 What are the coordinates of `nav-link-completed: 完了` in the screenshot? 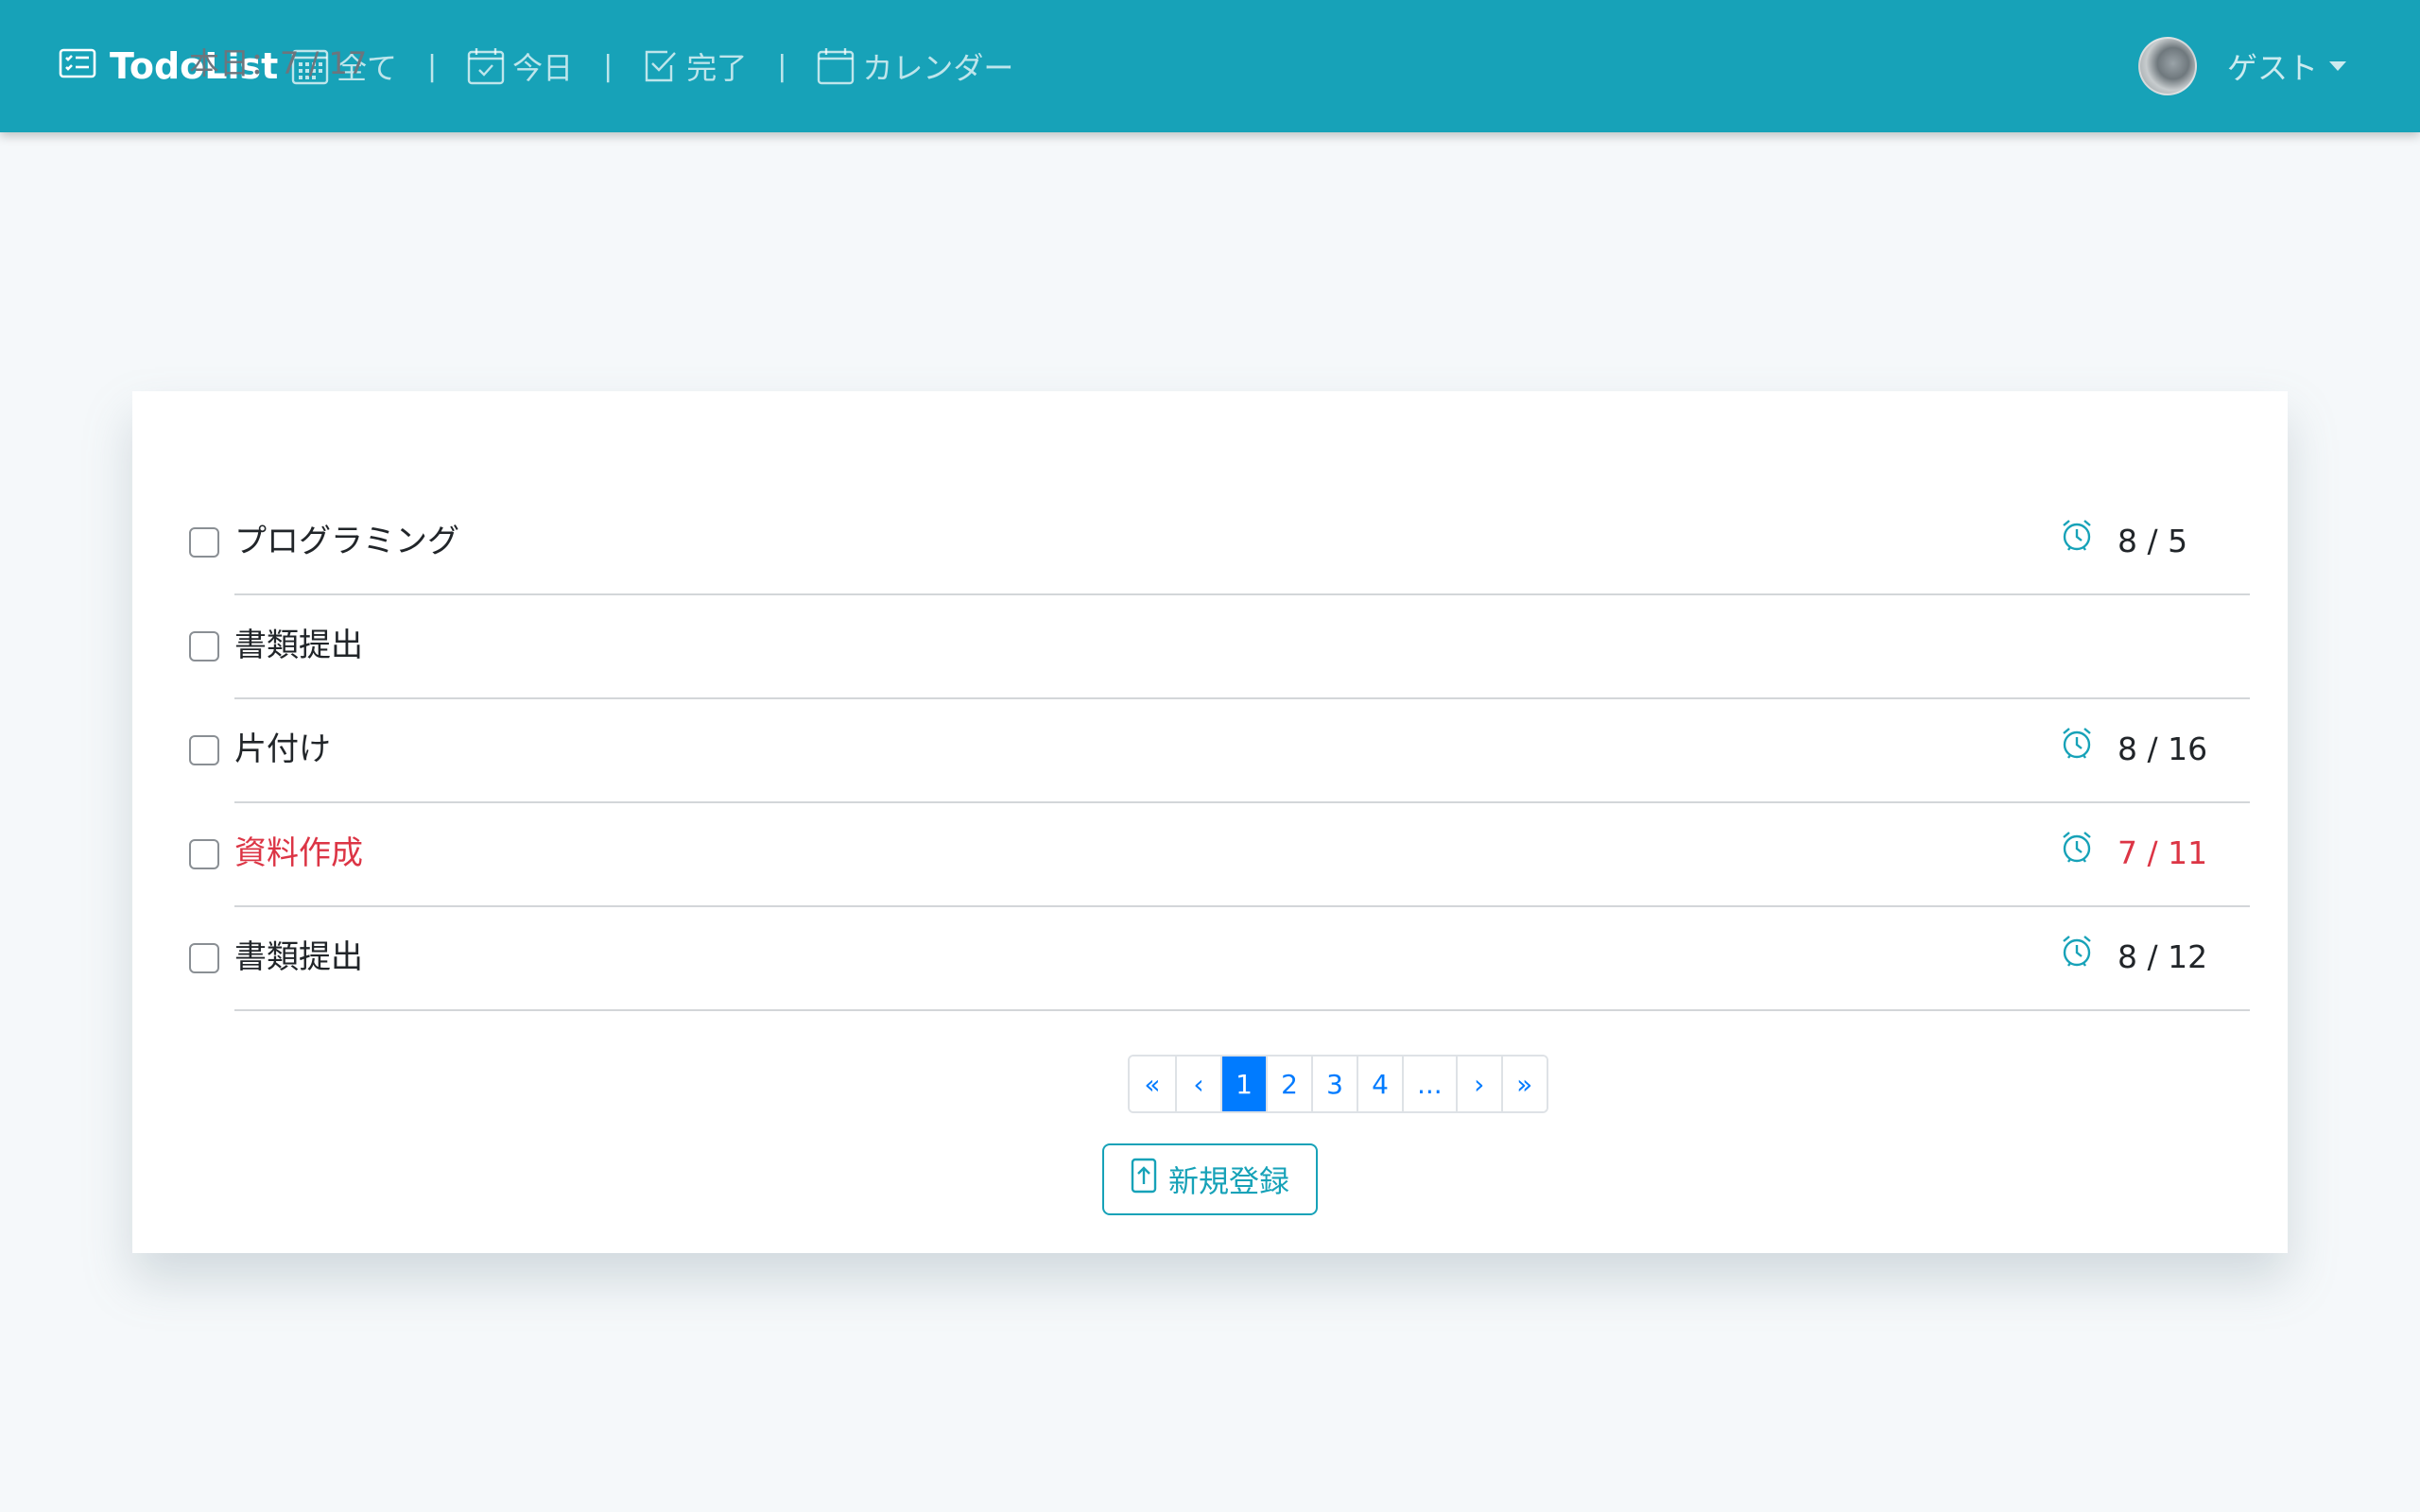 It's located at (695, 66).